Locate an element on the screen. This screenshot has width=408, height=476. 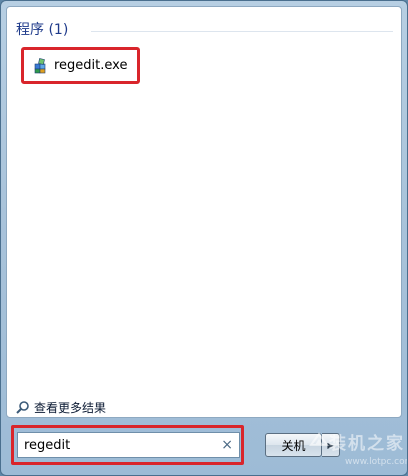
see-more-results-link: 查看更多结果 is located at coordinates (60, 407).